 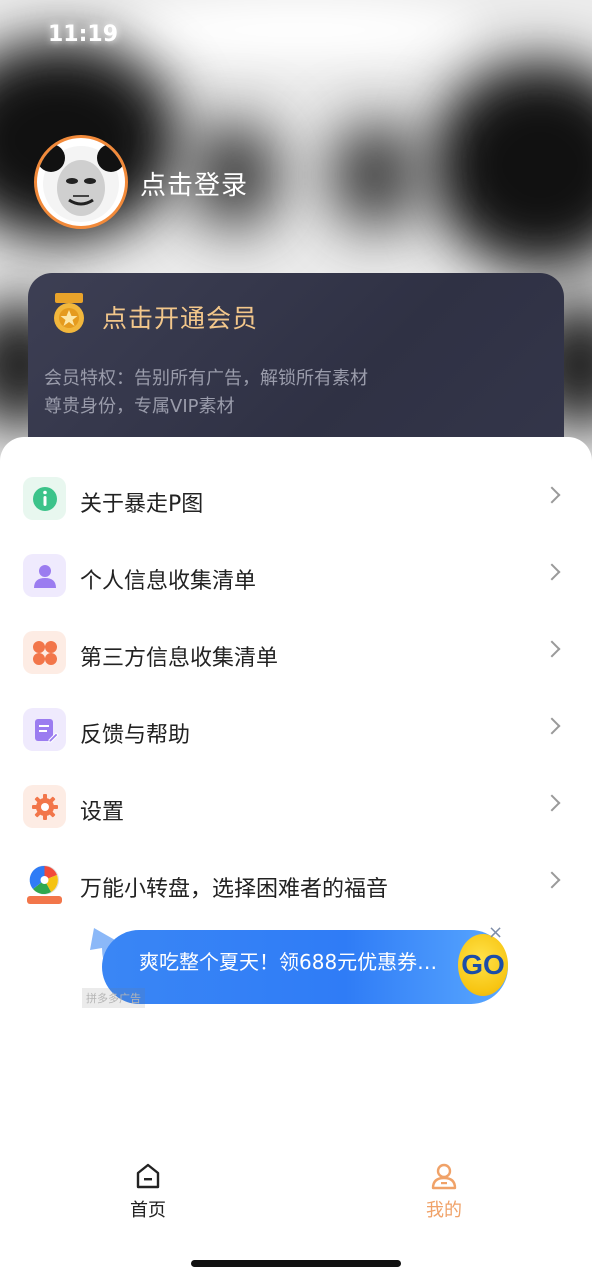 I want to click on menu-item-feedback: 反馈与帮助, so click(x=296, y=729).